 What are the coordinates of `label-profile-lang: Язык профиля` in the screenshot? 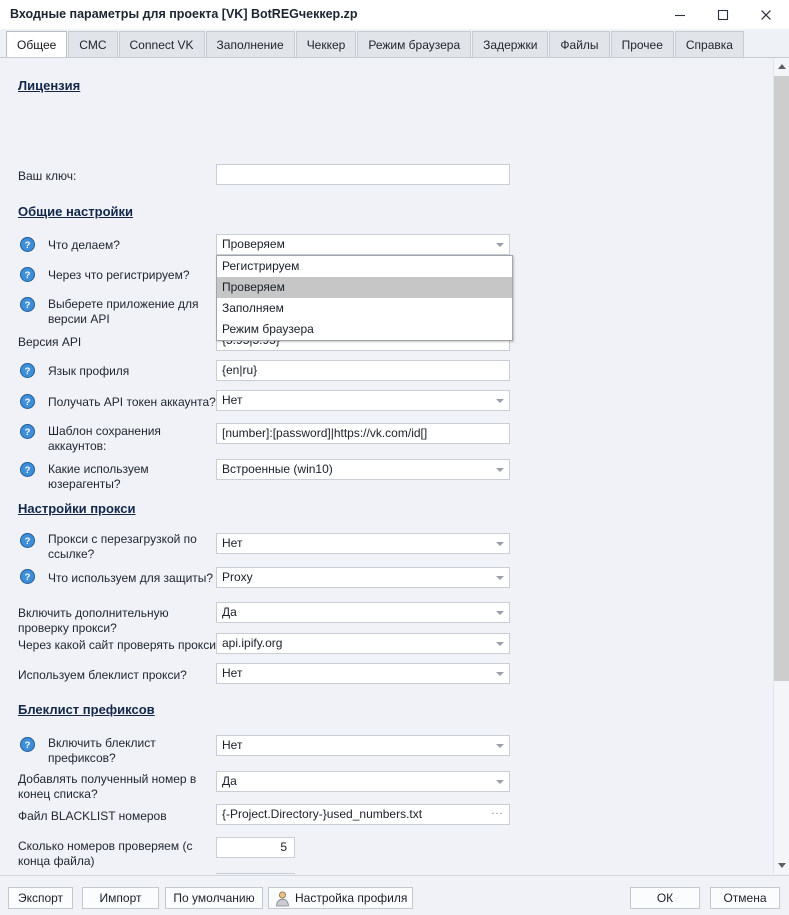 It's located at (89, 371).